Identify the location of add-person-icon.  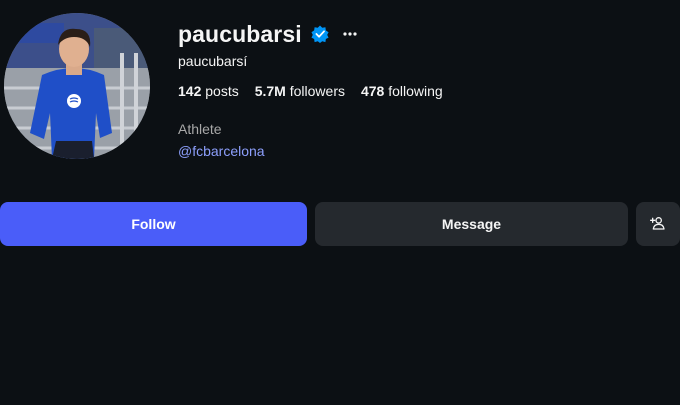
(658, 224).